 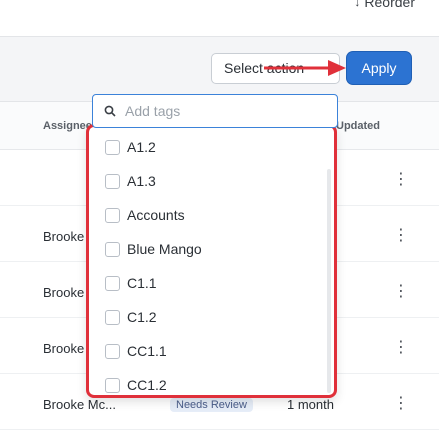 What do you see at coordinates (310, 404) in the screenshot?
I see `row-updated-time: 1 month` at bounding box center [310, 404].